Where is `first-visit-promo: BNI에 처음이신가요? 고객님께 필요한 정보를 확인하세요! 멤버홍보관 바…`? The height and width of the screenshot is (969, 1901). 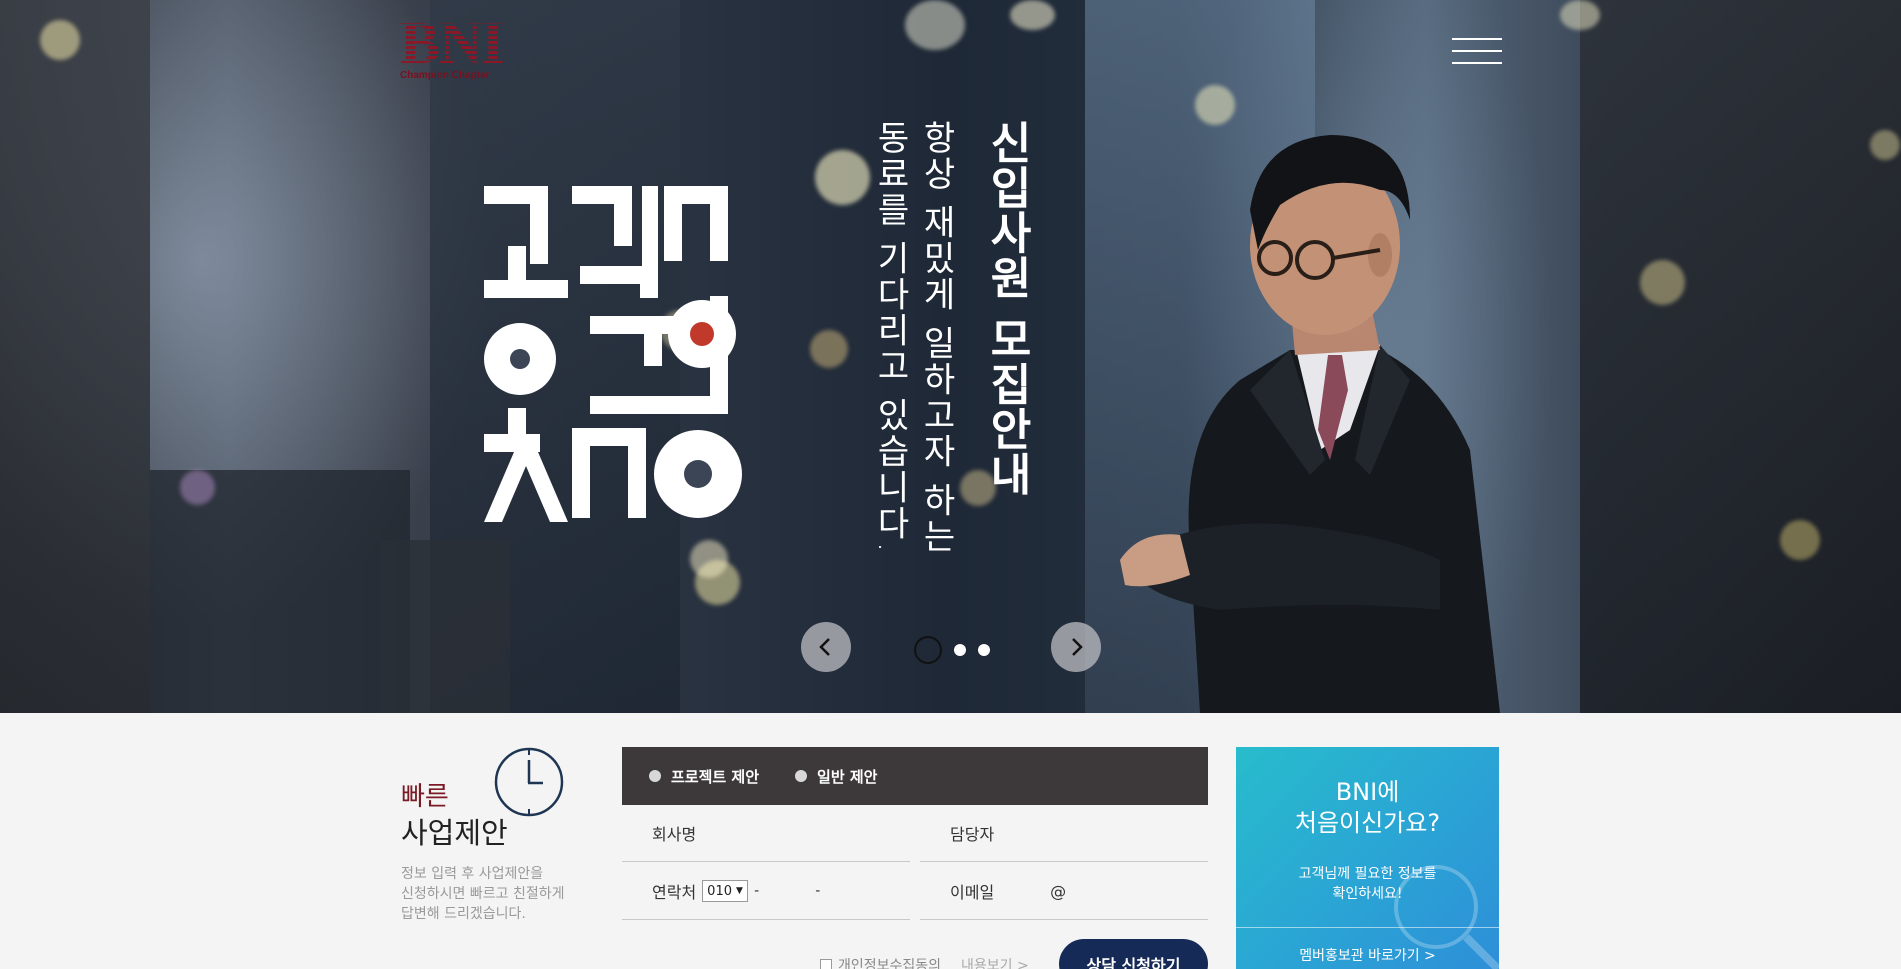 first-visit-promo: BNI에 처음이신가요? 고객님께 필요한 정보를 확인하세요! 멤버홍보관 바… is located at coordinates (1367, 858).